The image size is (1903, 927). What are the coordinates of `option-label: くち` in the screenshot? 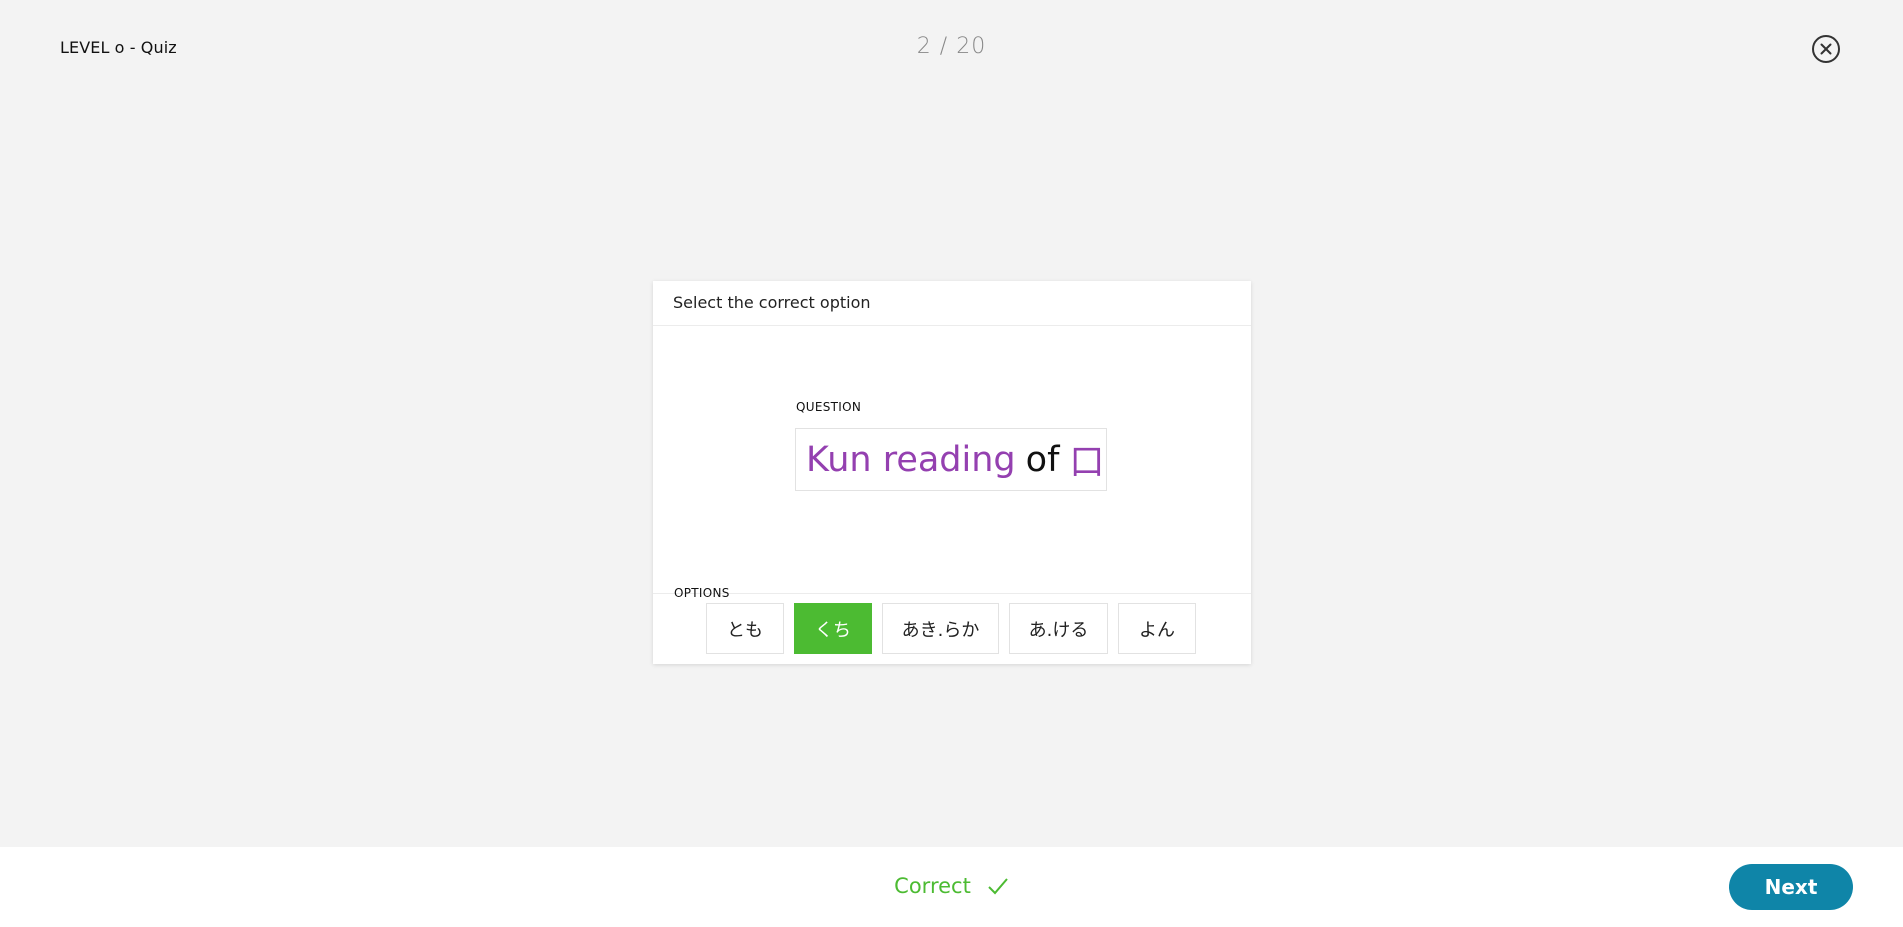 It's located at (833, 630).